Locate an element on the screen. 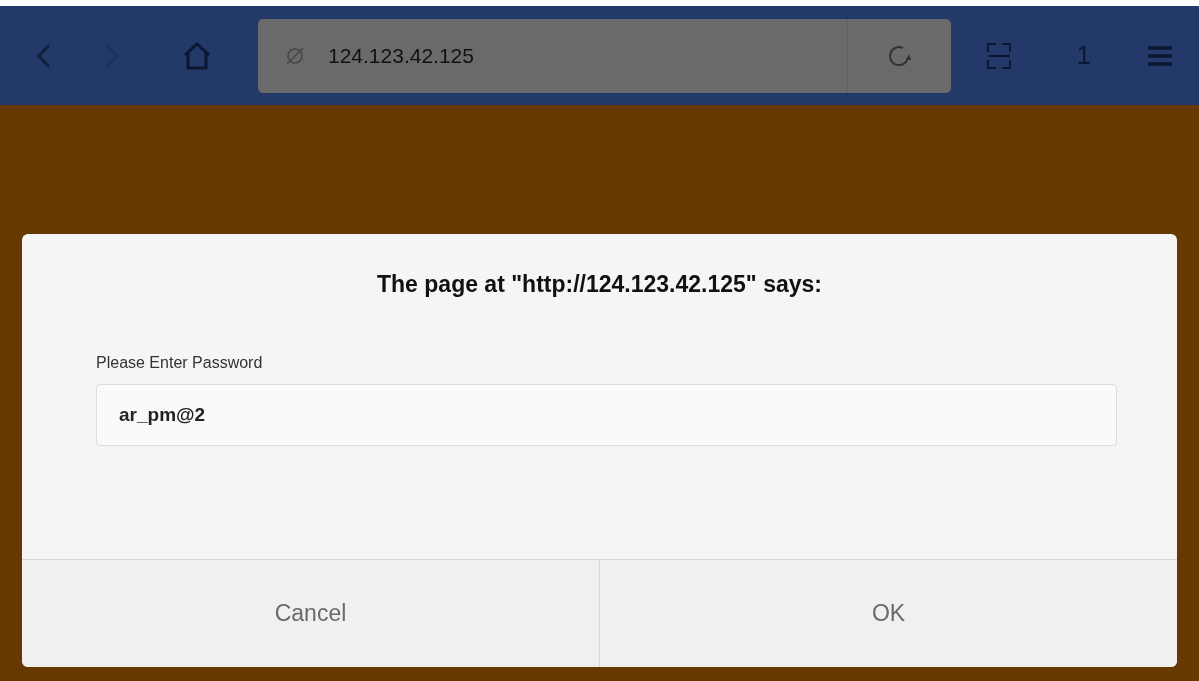  cancel-button: Cancel is located at coordinates (310, 613).